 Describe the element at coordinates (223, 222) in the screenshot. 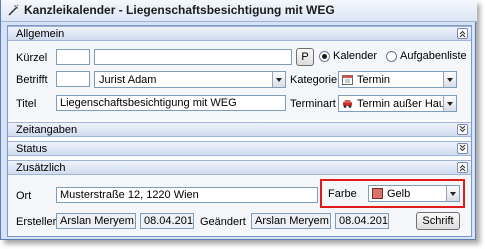

I see `geaendert-label: Geändert` at that location.